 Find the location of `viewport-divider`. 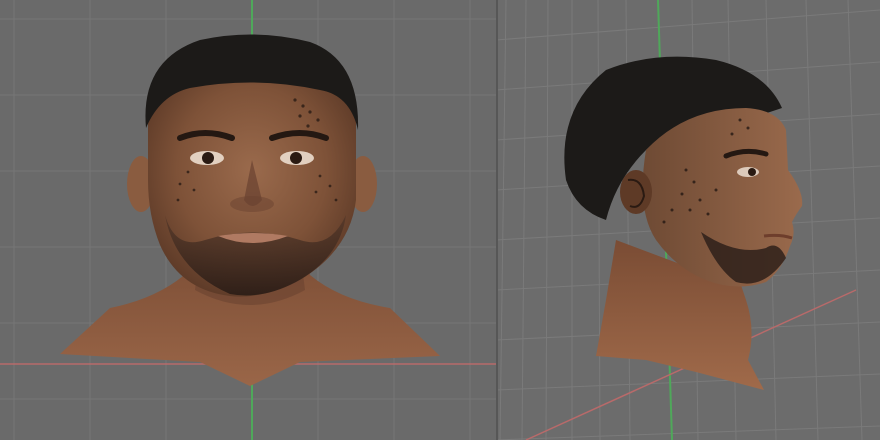

viewport-divider is located at coordinates (497, 220).